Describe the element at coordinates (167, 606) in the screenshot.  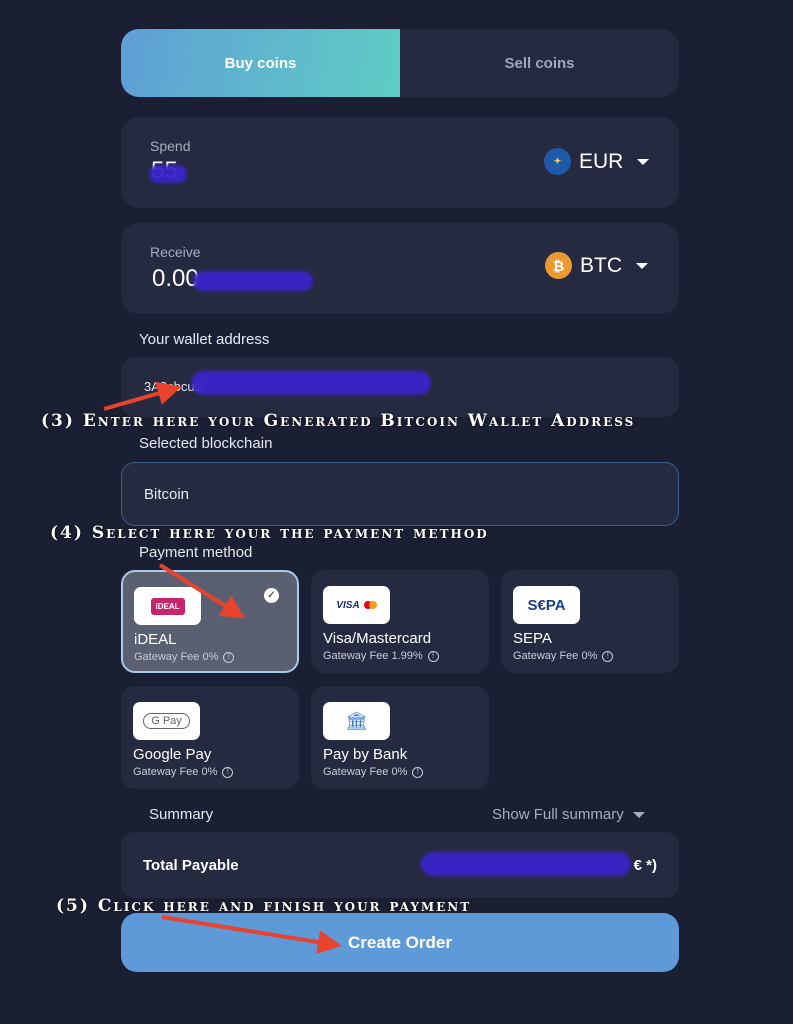
I see `ideal-logo-icon: iDEAL` at that location.